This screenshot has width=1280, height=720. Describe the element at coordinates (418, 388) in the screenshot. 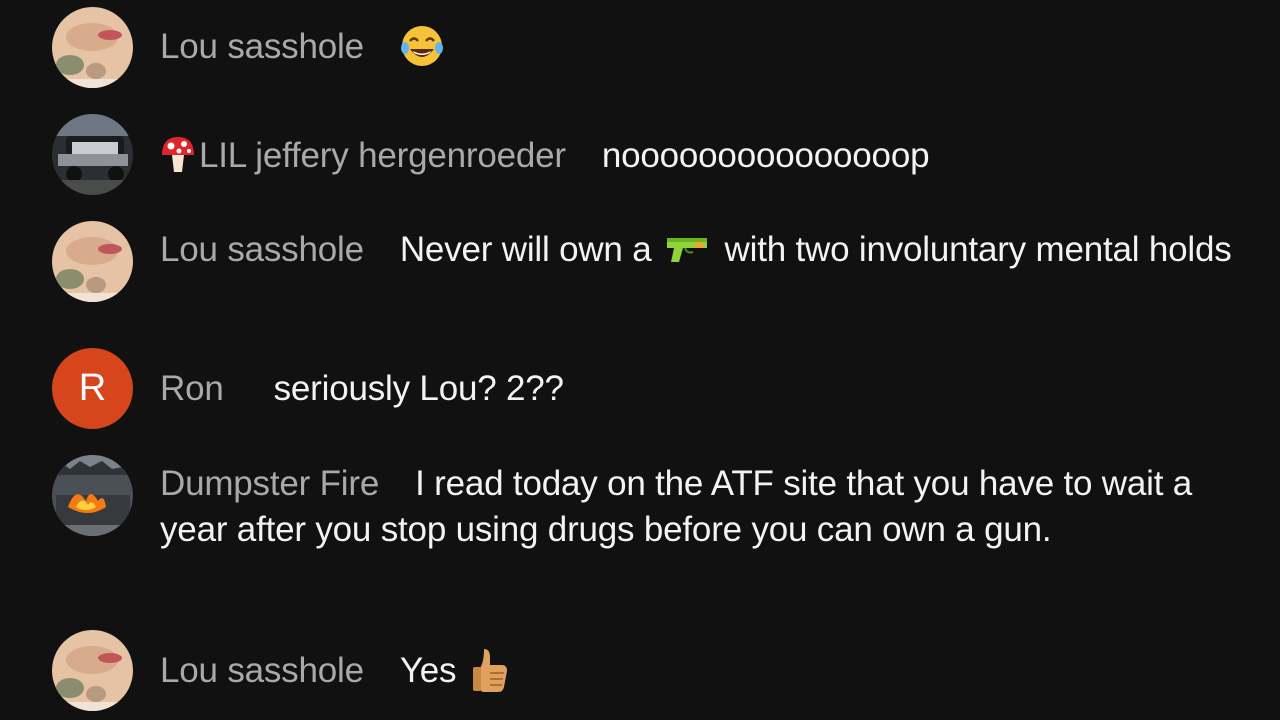

I see `message-body: seriously Lou? 2??` at that location.